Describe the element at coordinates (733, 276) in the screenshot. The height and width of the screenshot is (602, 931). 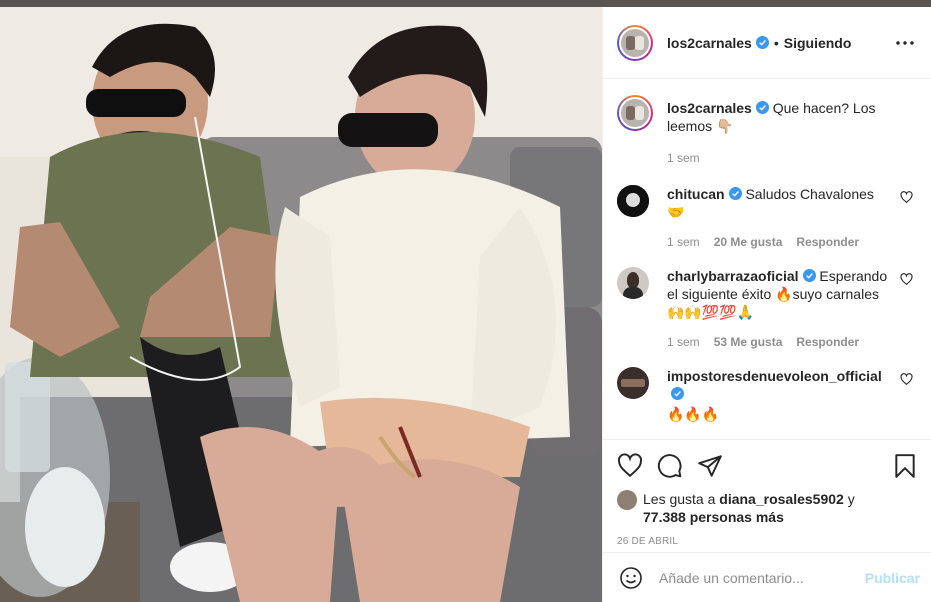
I see `comment-username: charlybarrazaoficial` at that location.